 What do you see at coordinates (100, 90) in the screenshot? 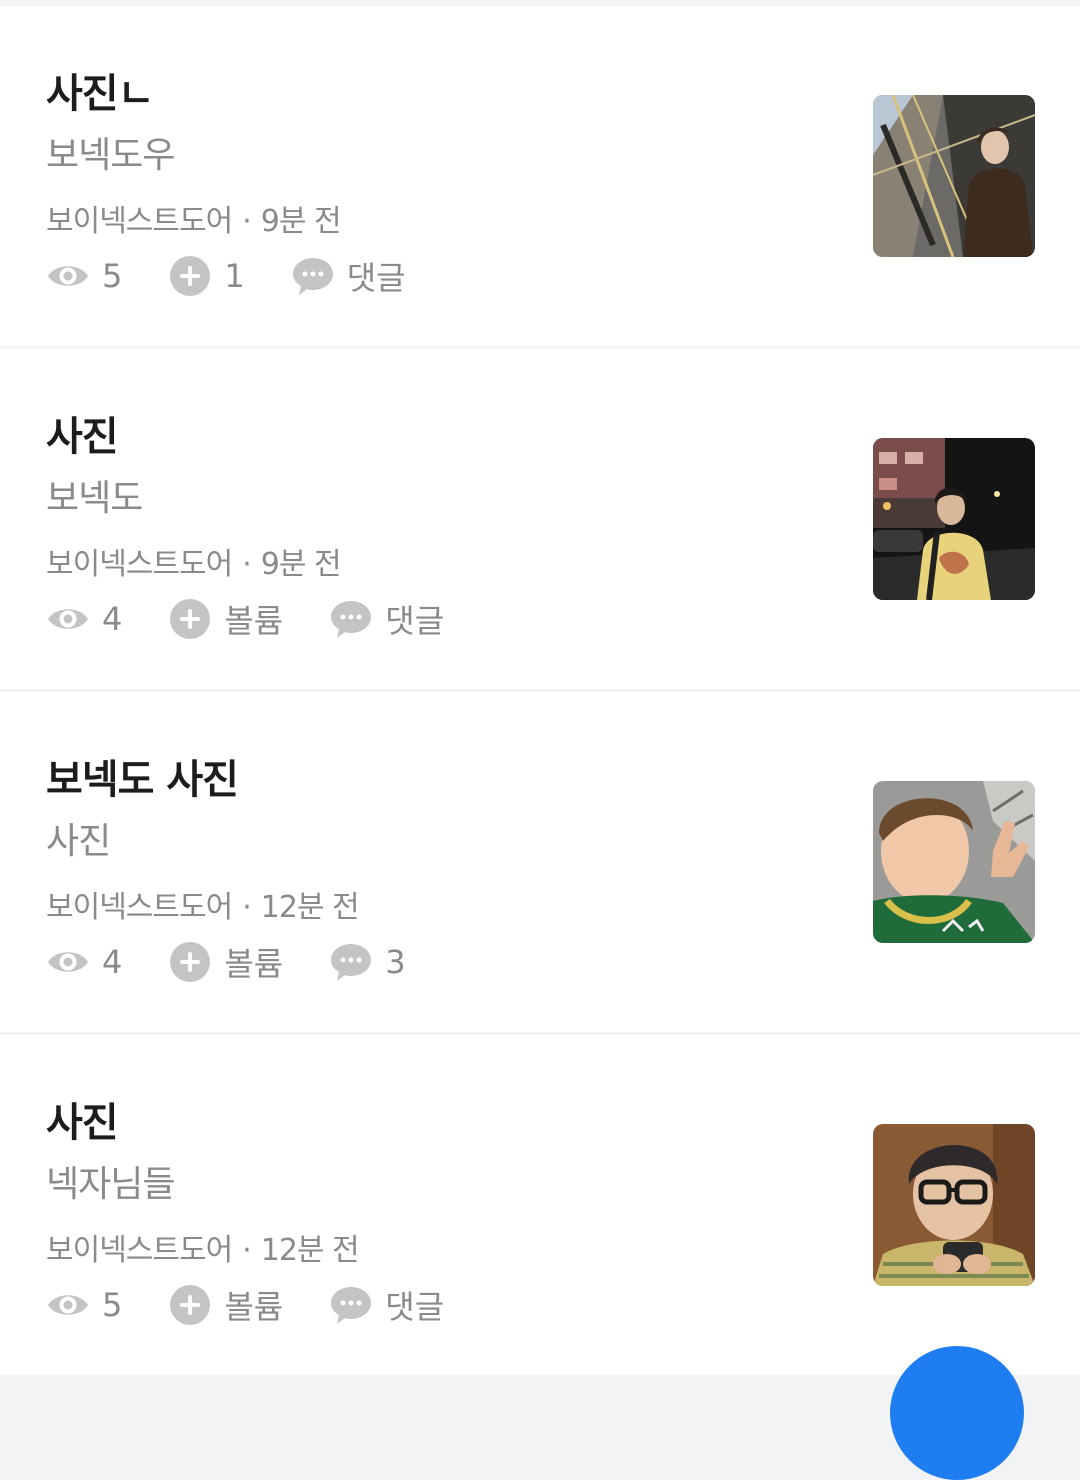
I see `post-title: 사진ㄴ` at bounding box center [100, 90].